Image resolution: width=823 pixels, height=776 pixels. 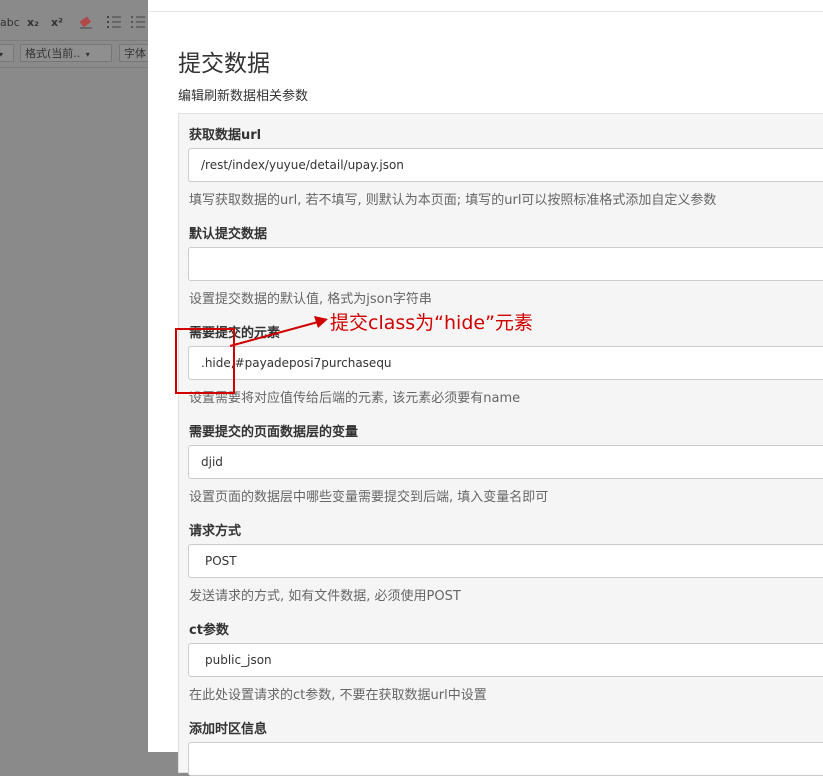 What do you see at coordinates (228, 729) in the screenshot?
I see `field-label-timezone: 添加时区信息` at bounding box center [228, 729].